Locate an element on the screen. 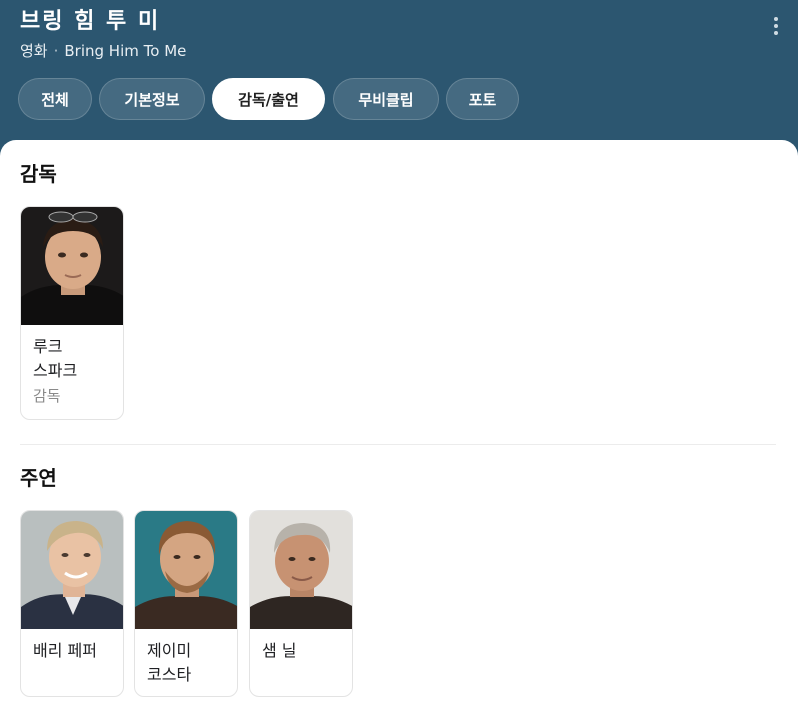 Image resolution: width=798 pixels, height=708 pixels. more-vert-icon is located at coordinates (776, 26).